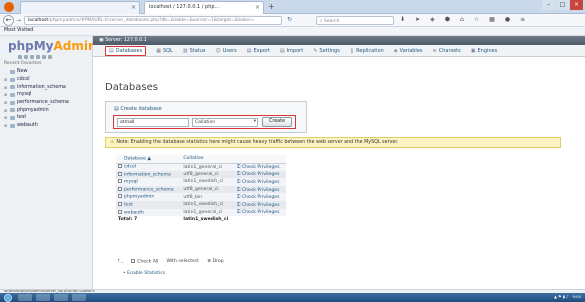 This screenshot has width=585, height=302. What do you see at coordinates (80, 7) in the screenshot?
I see `browser-tab-1: ×` at bounding box center [80, 7].